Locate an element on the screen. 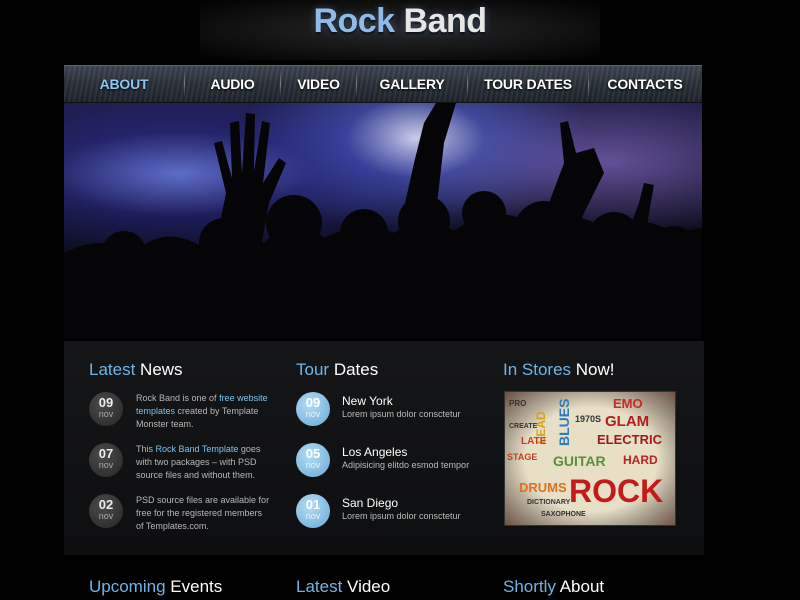 The height and width of the screenshot is (600, 800). tour-city: San Diego is located at coordinates (370, 503).